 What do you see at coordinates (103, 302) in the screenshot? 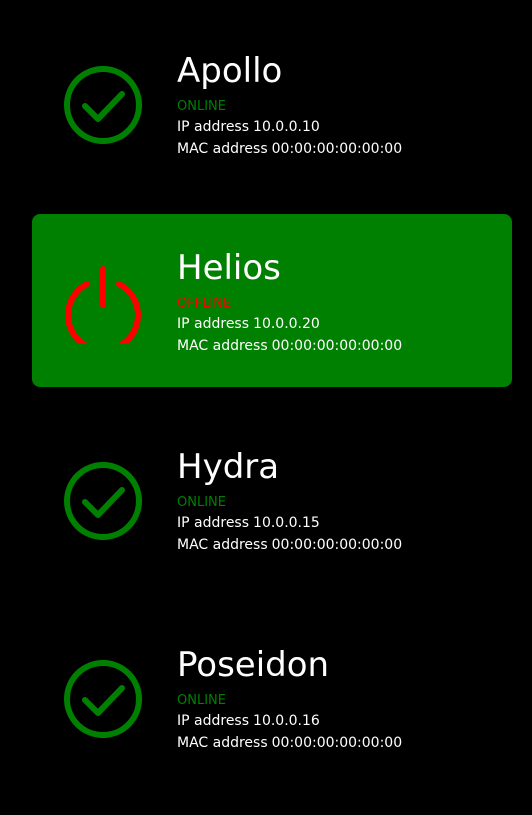
I see `power-icon` at bounding box center [103, 302].